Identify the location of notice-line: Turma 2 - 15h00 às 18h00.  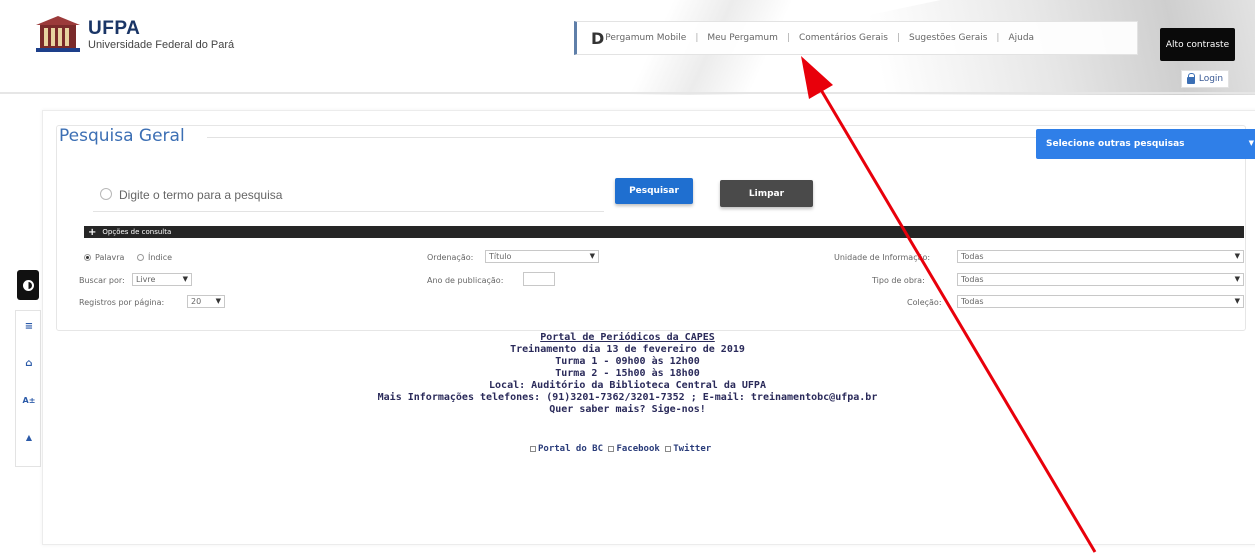
(627, 373).